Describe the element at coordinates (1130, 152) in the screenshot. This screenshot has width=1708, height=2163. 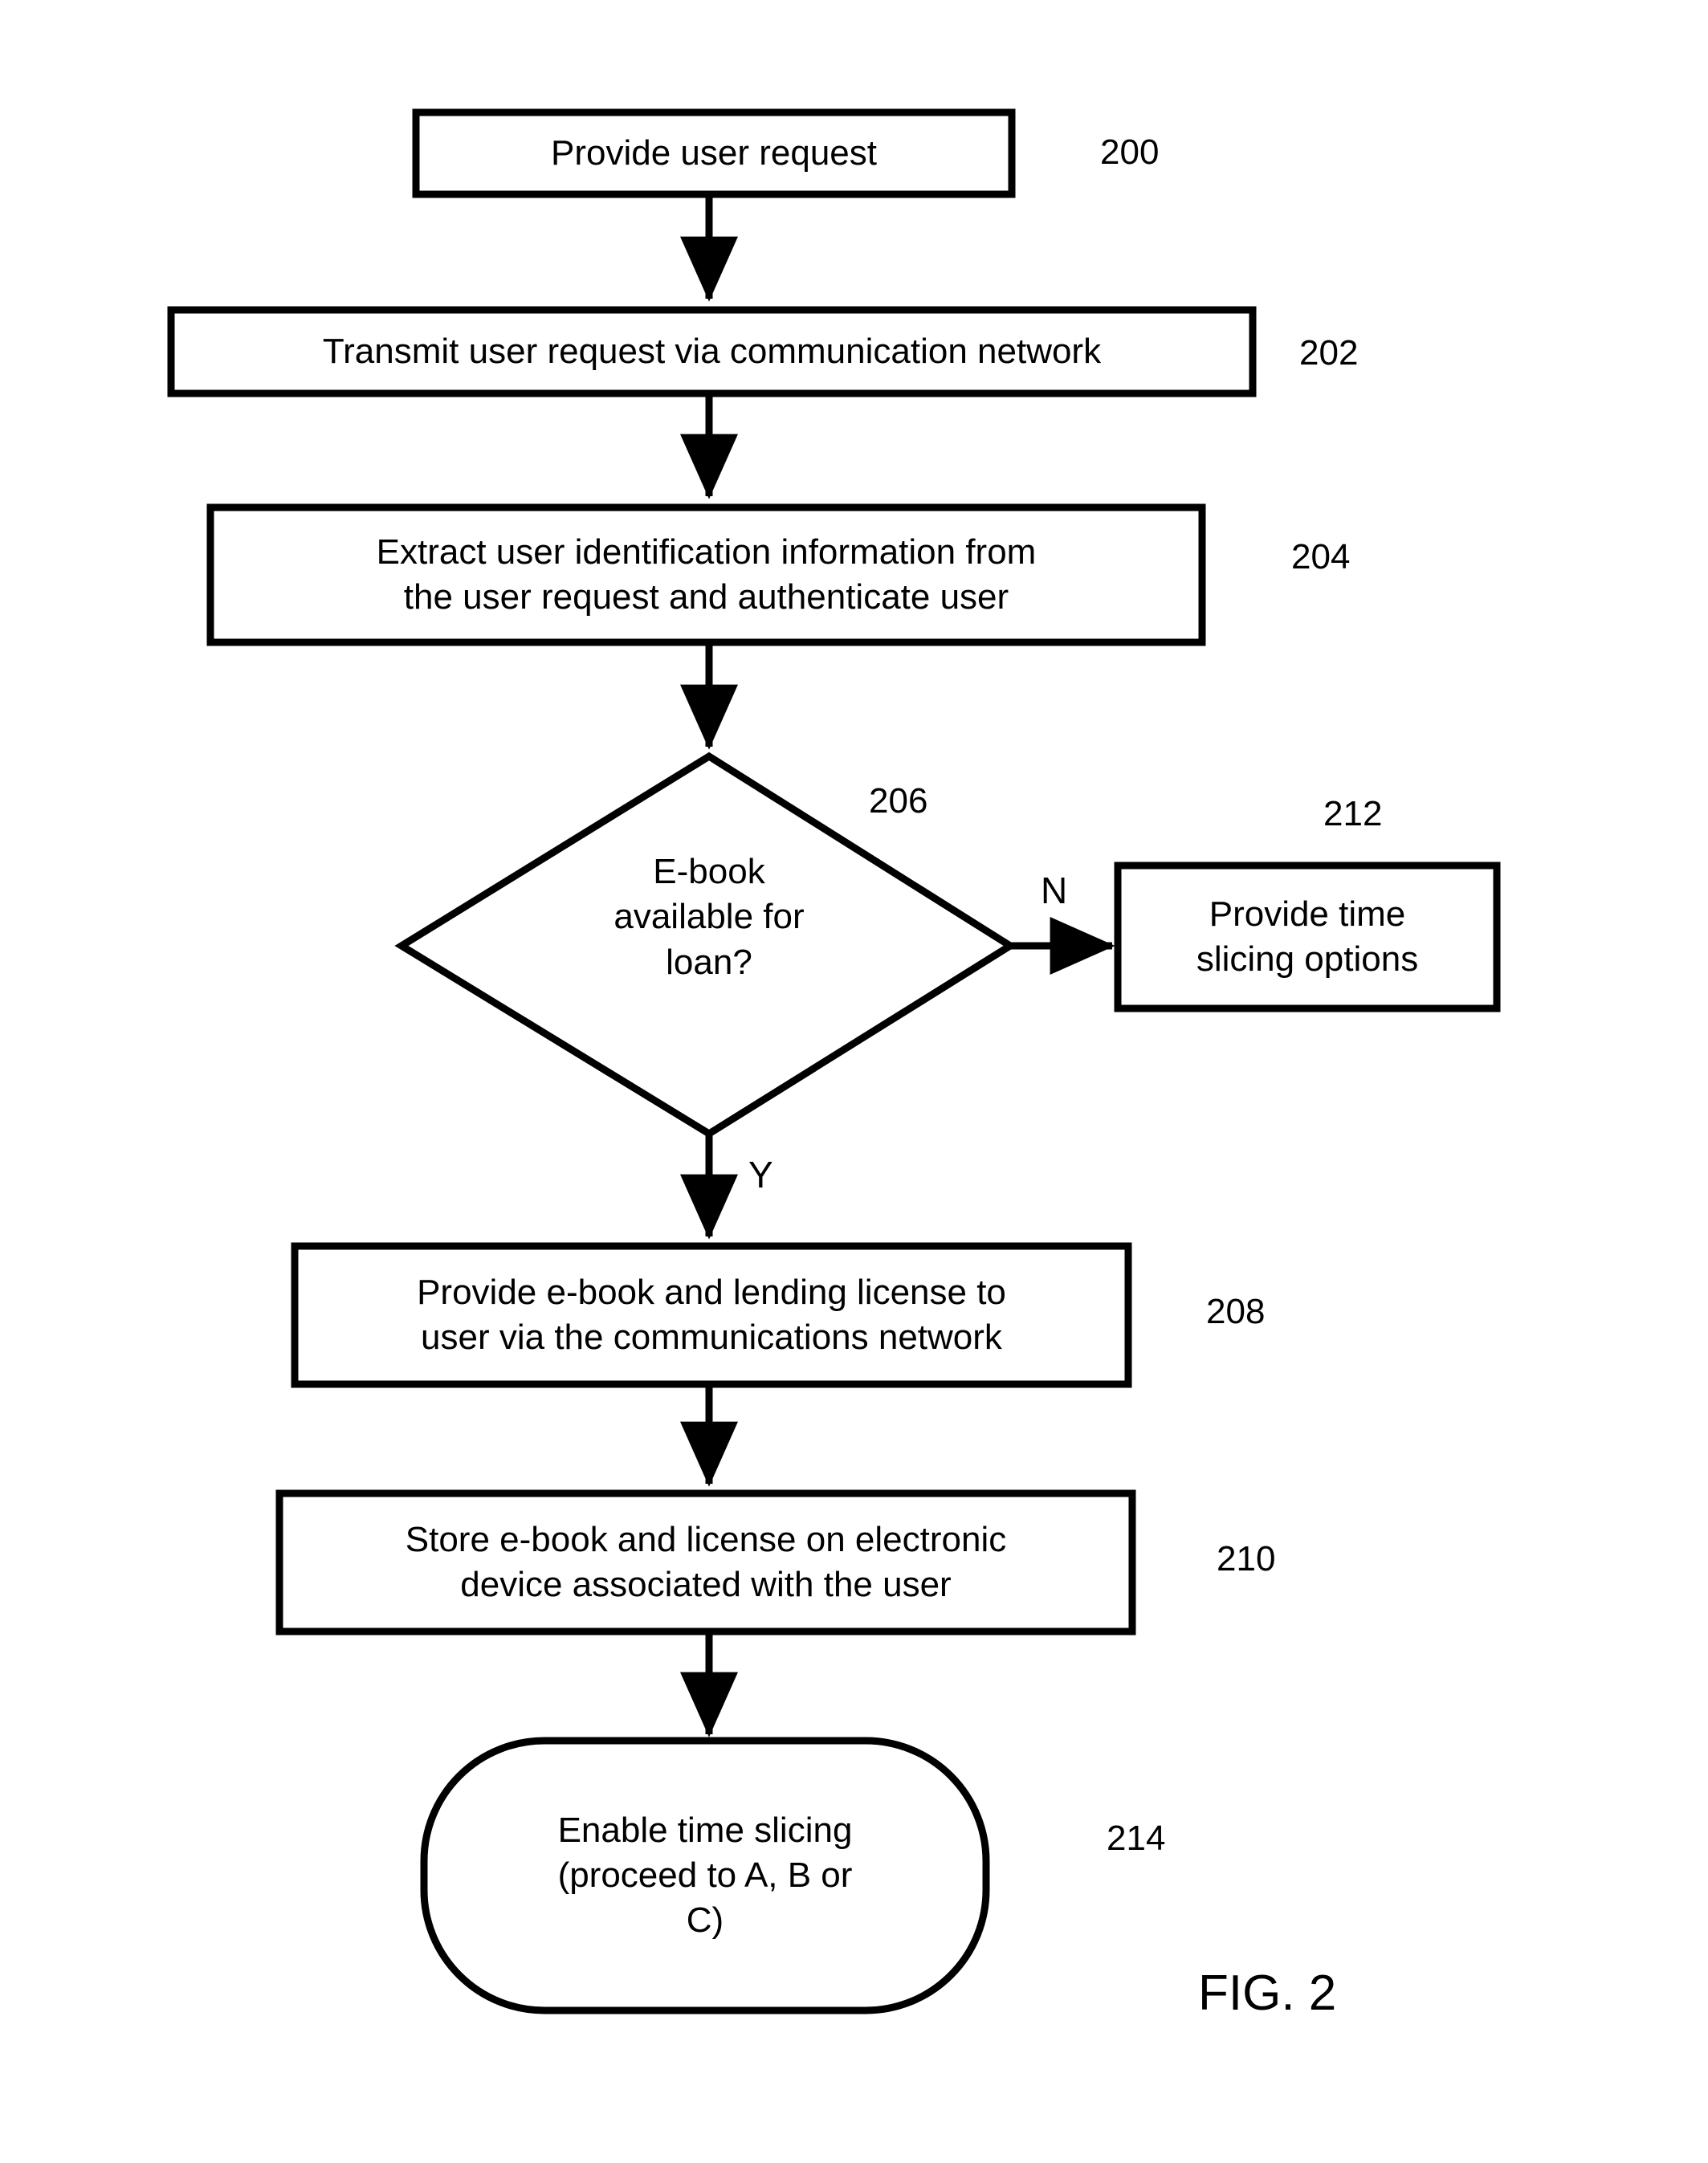
I see `ref-label-200: 200` at that location.